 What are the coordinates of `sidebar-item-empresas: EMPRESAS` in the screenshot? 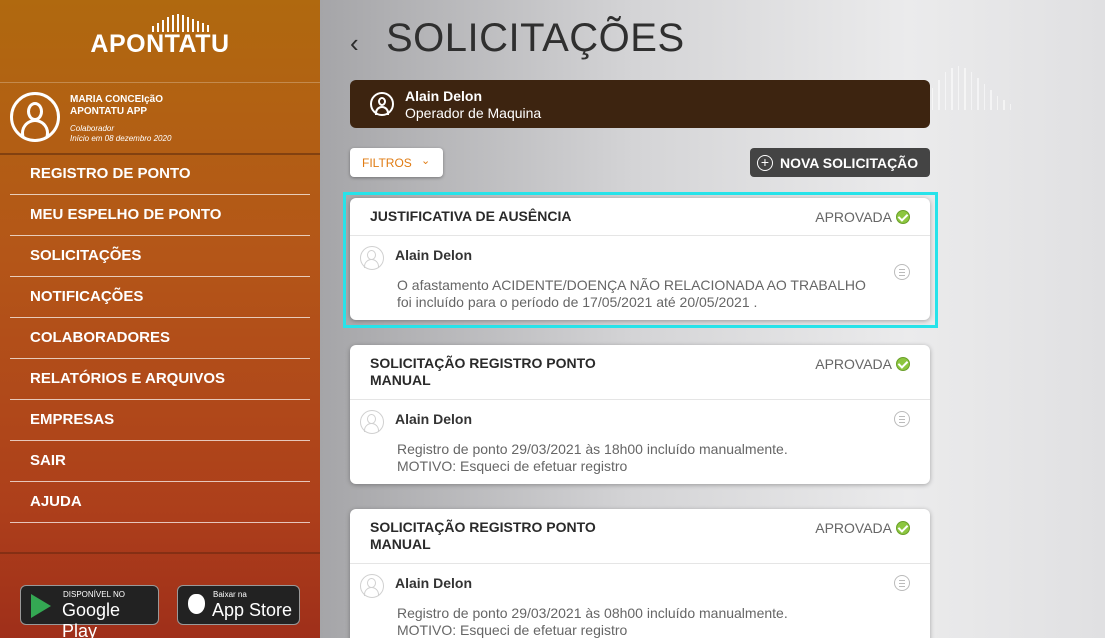 It's located at (160, 420).